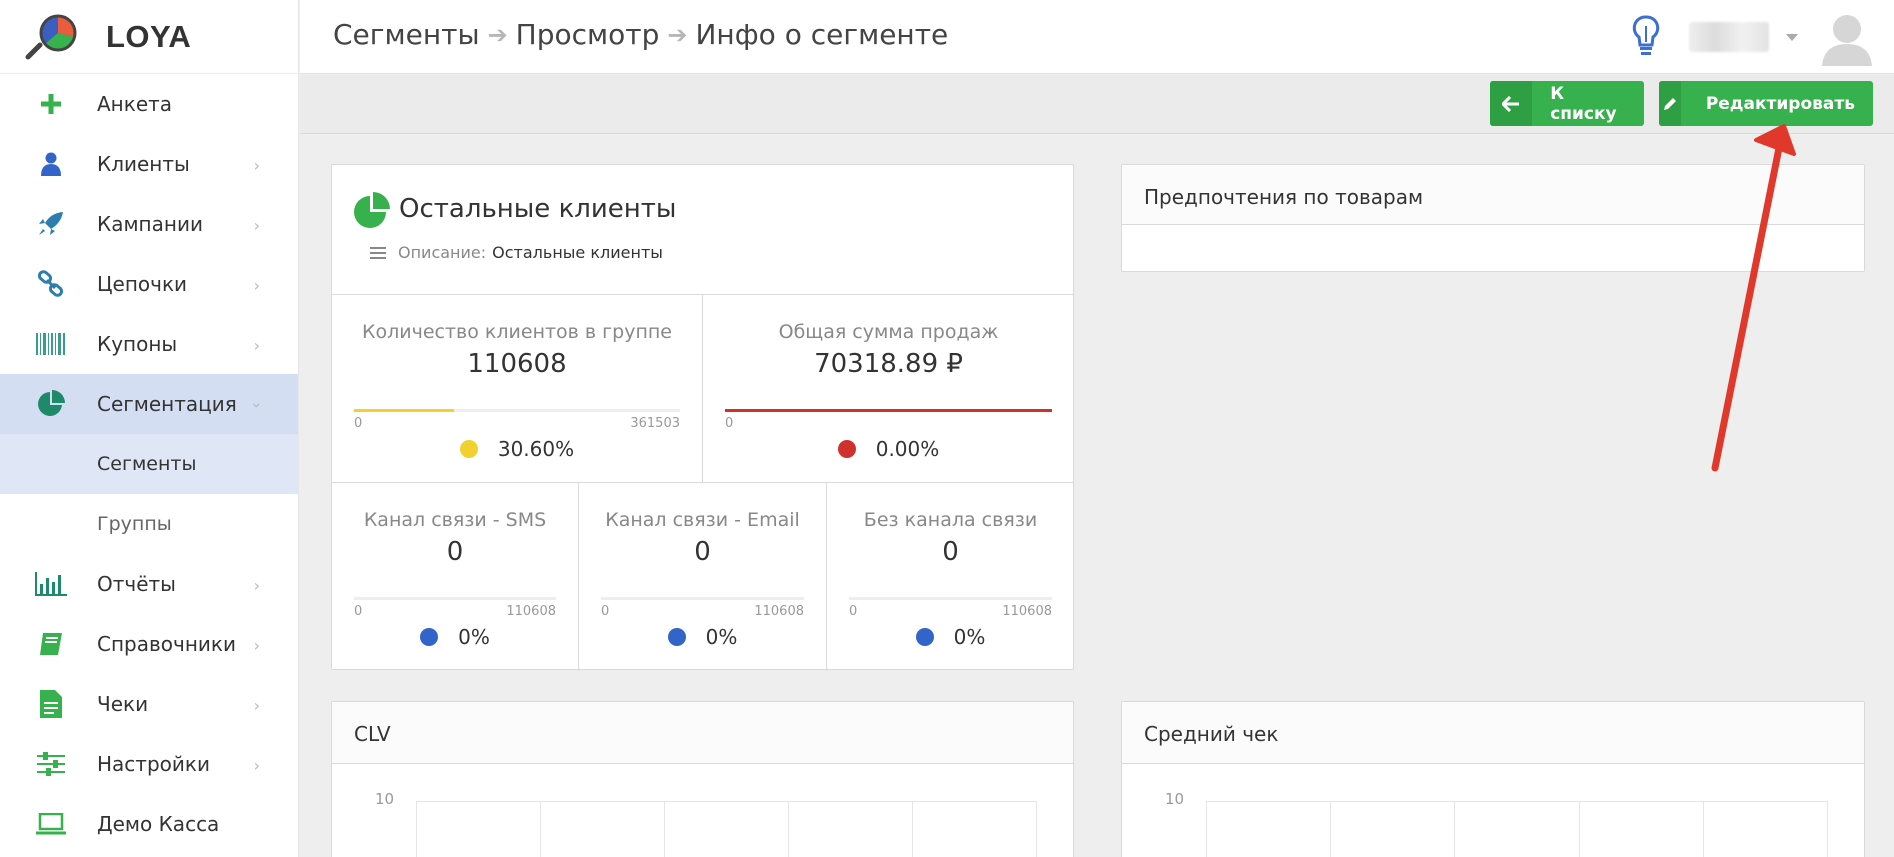 This screenshot has height=857, width=1894. What do you see at coordinates (51, 644) in the screenshot?
I see `book-icon` at bounding box center [51, 644].